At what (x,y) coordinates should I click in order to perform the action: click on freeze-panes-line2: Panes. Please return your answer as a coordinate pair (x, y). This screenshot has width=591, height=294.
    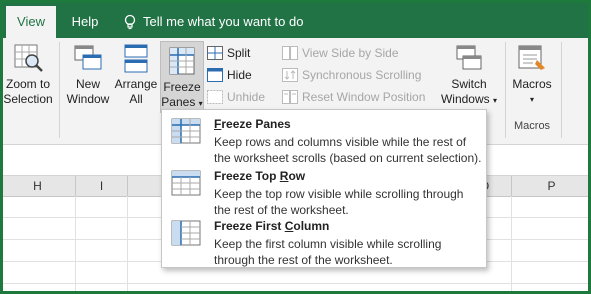
    Looking at the image, I should click on (178, 102).